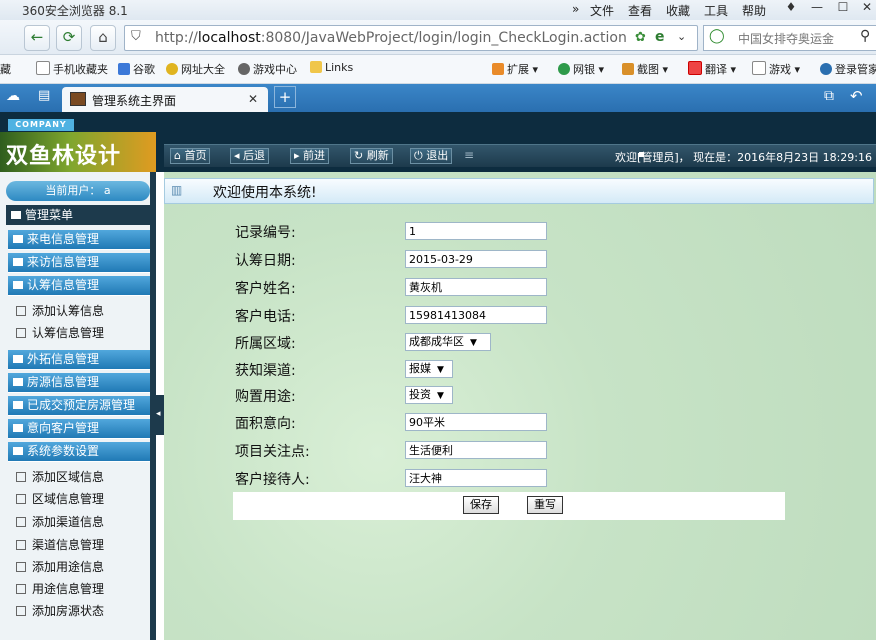  I want to click on bank-icon, so click(564, 69).